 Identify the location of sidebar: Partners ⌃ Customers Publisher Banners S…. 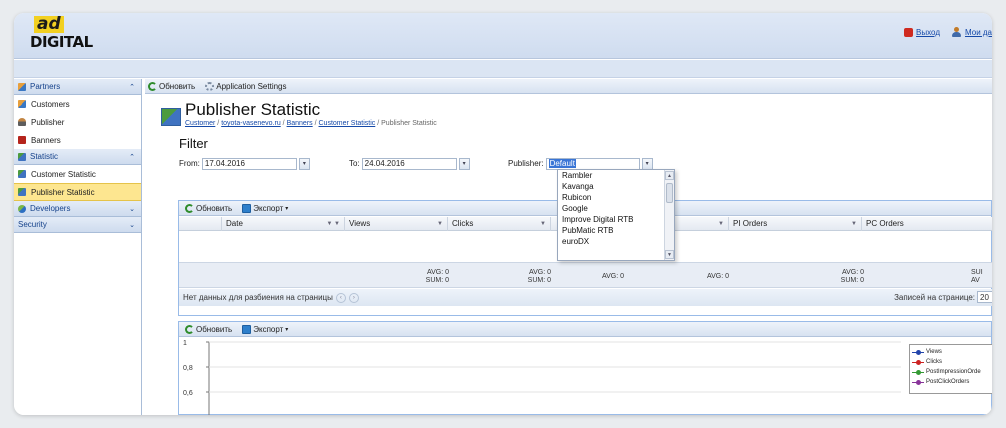
(78, 247).